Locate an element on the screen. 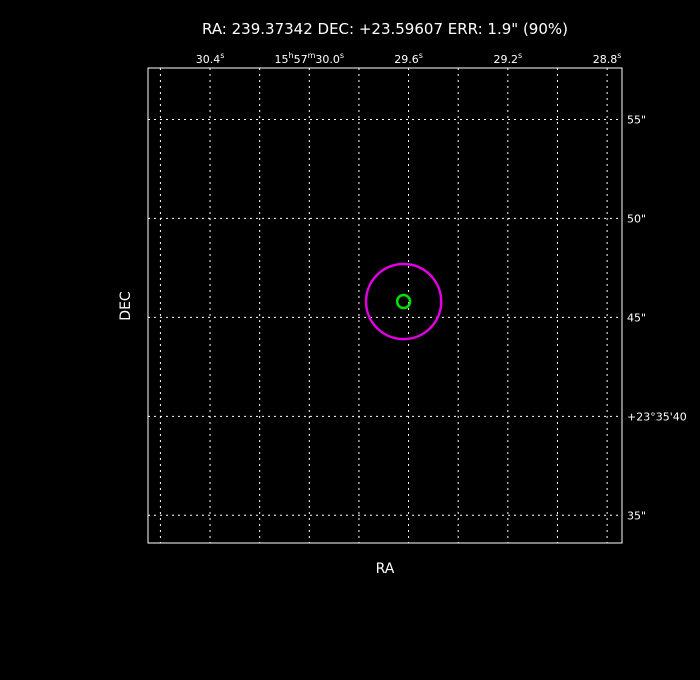  y-tick-label: 55" is located at coordinates (636, 119).